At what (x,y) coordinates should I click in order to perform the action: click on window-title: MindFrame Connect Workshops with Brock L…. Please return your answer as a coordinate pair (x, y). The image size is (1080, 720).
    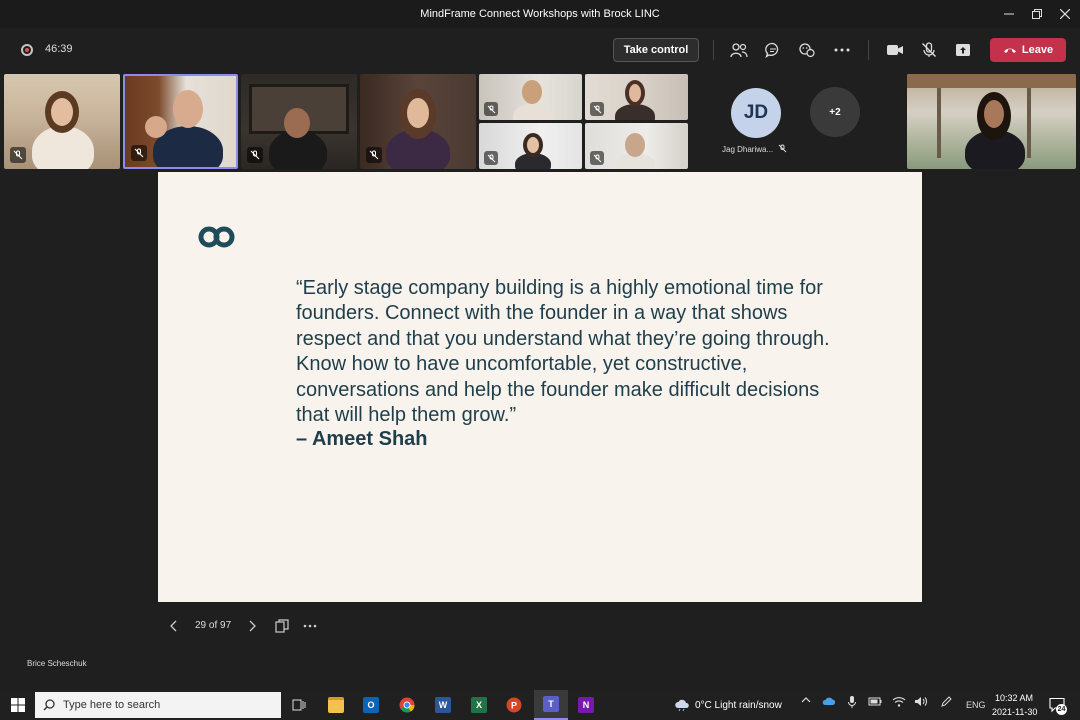
    Looking at the image, I should click on (540, 14).